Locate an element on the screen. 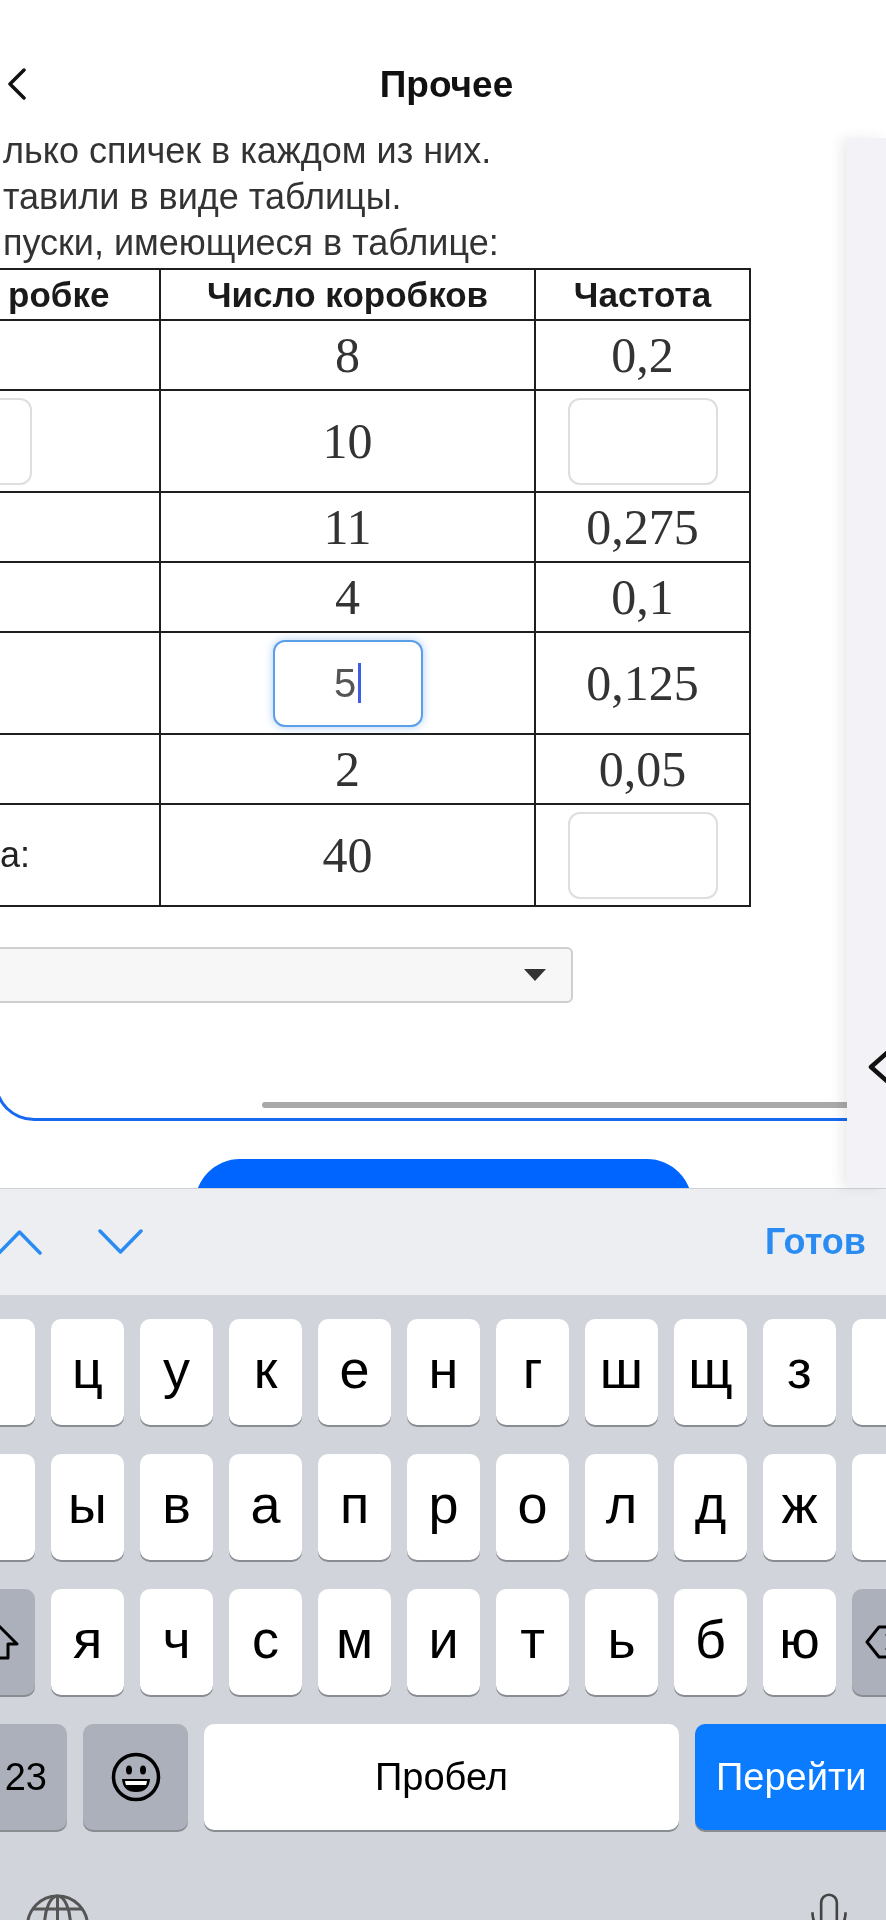 The image size is (886, 1920). table-cell: 10 is located at coordinates (347, 441).